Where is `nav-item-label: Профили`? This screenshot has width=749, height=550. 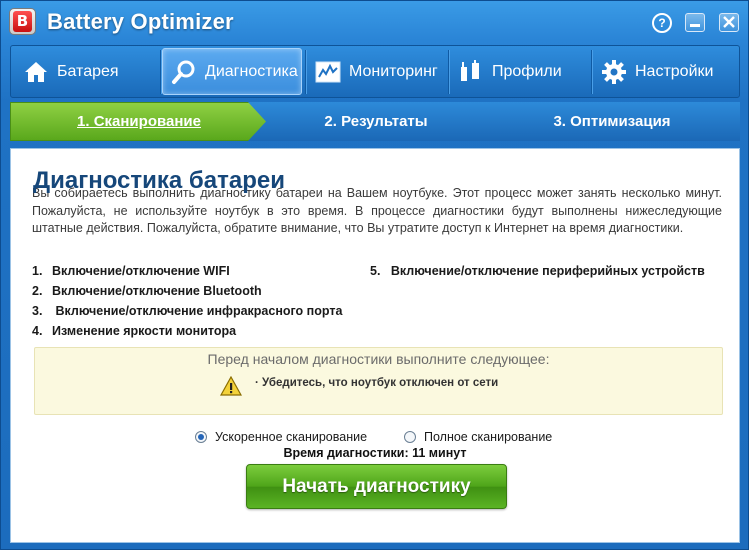 nav-item-label: Профили is located at coordinates (527, 71).